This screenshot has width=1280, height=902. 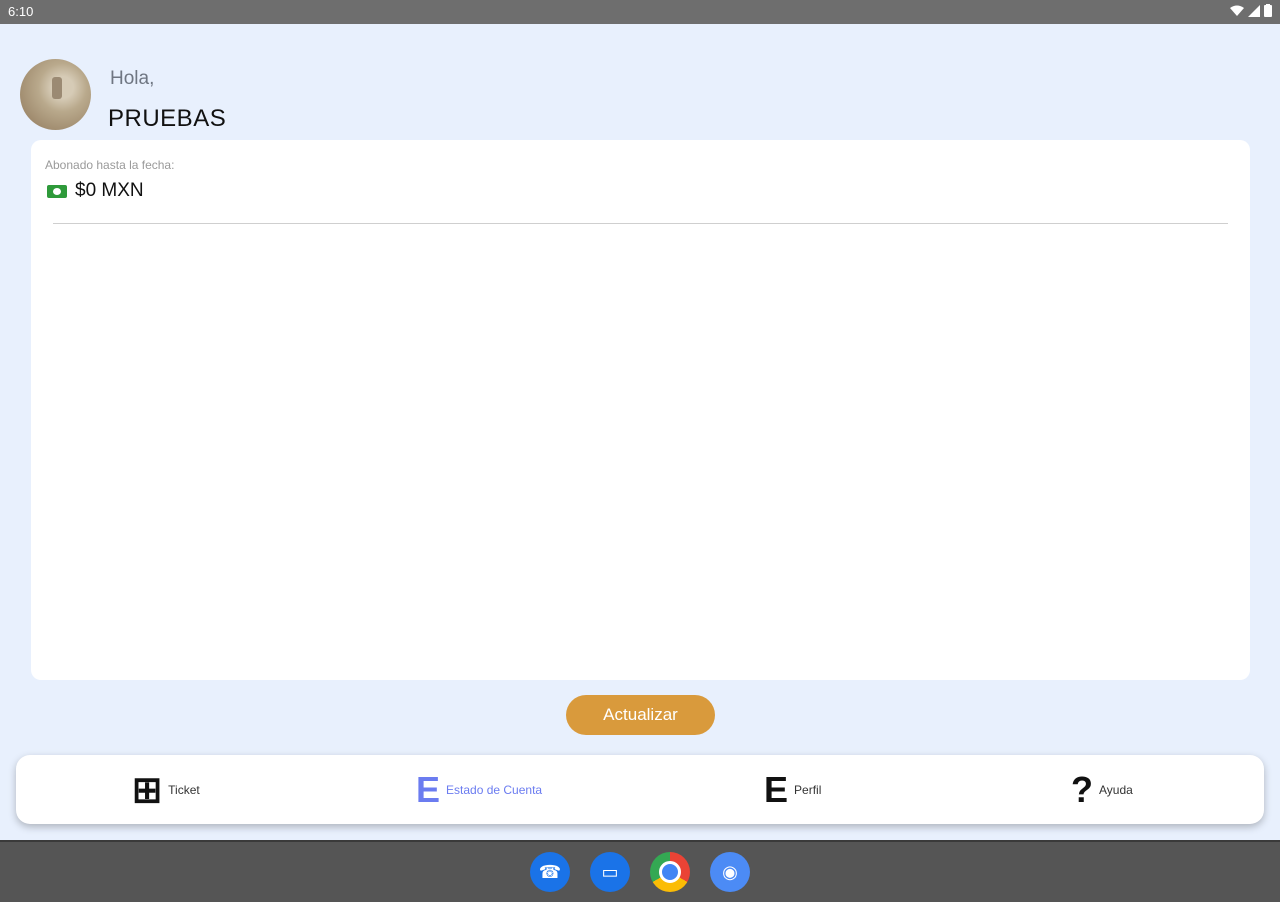 What do you see at coordinates (1254, 10) in the screenshot?
I see `signal-icon` at bounding box center [1254, 10].